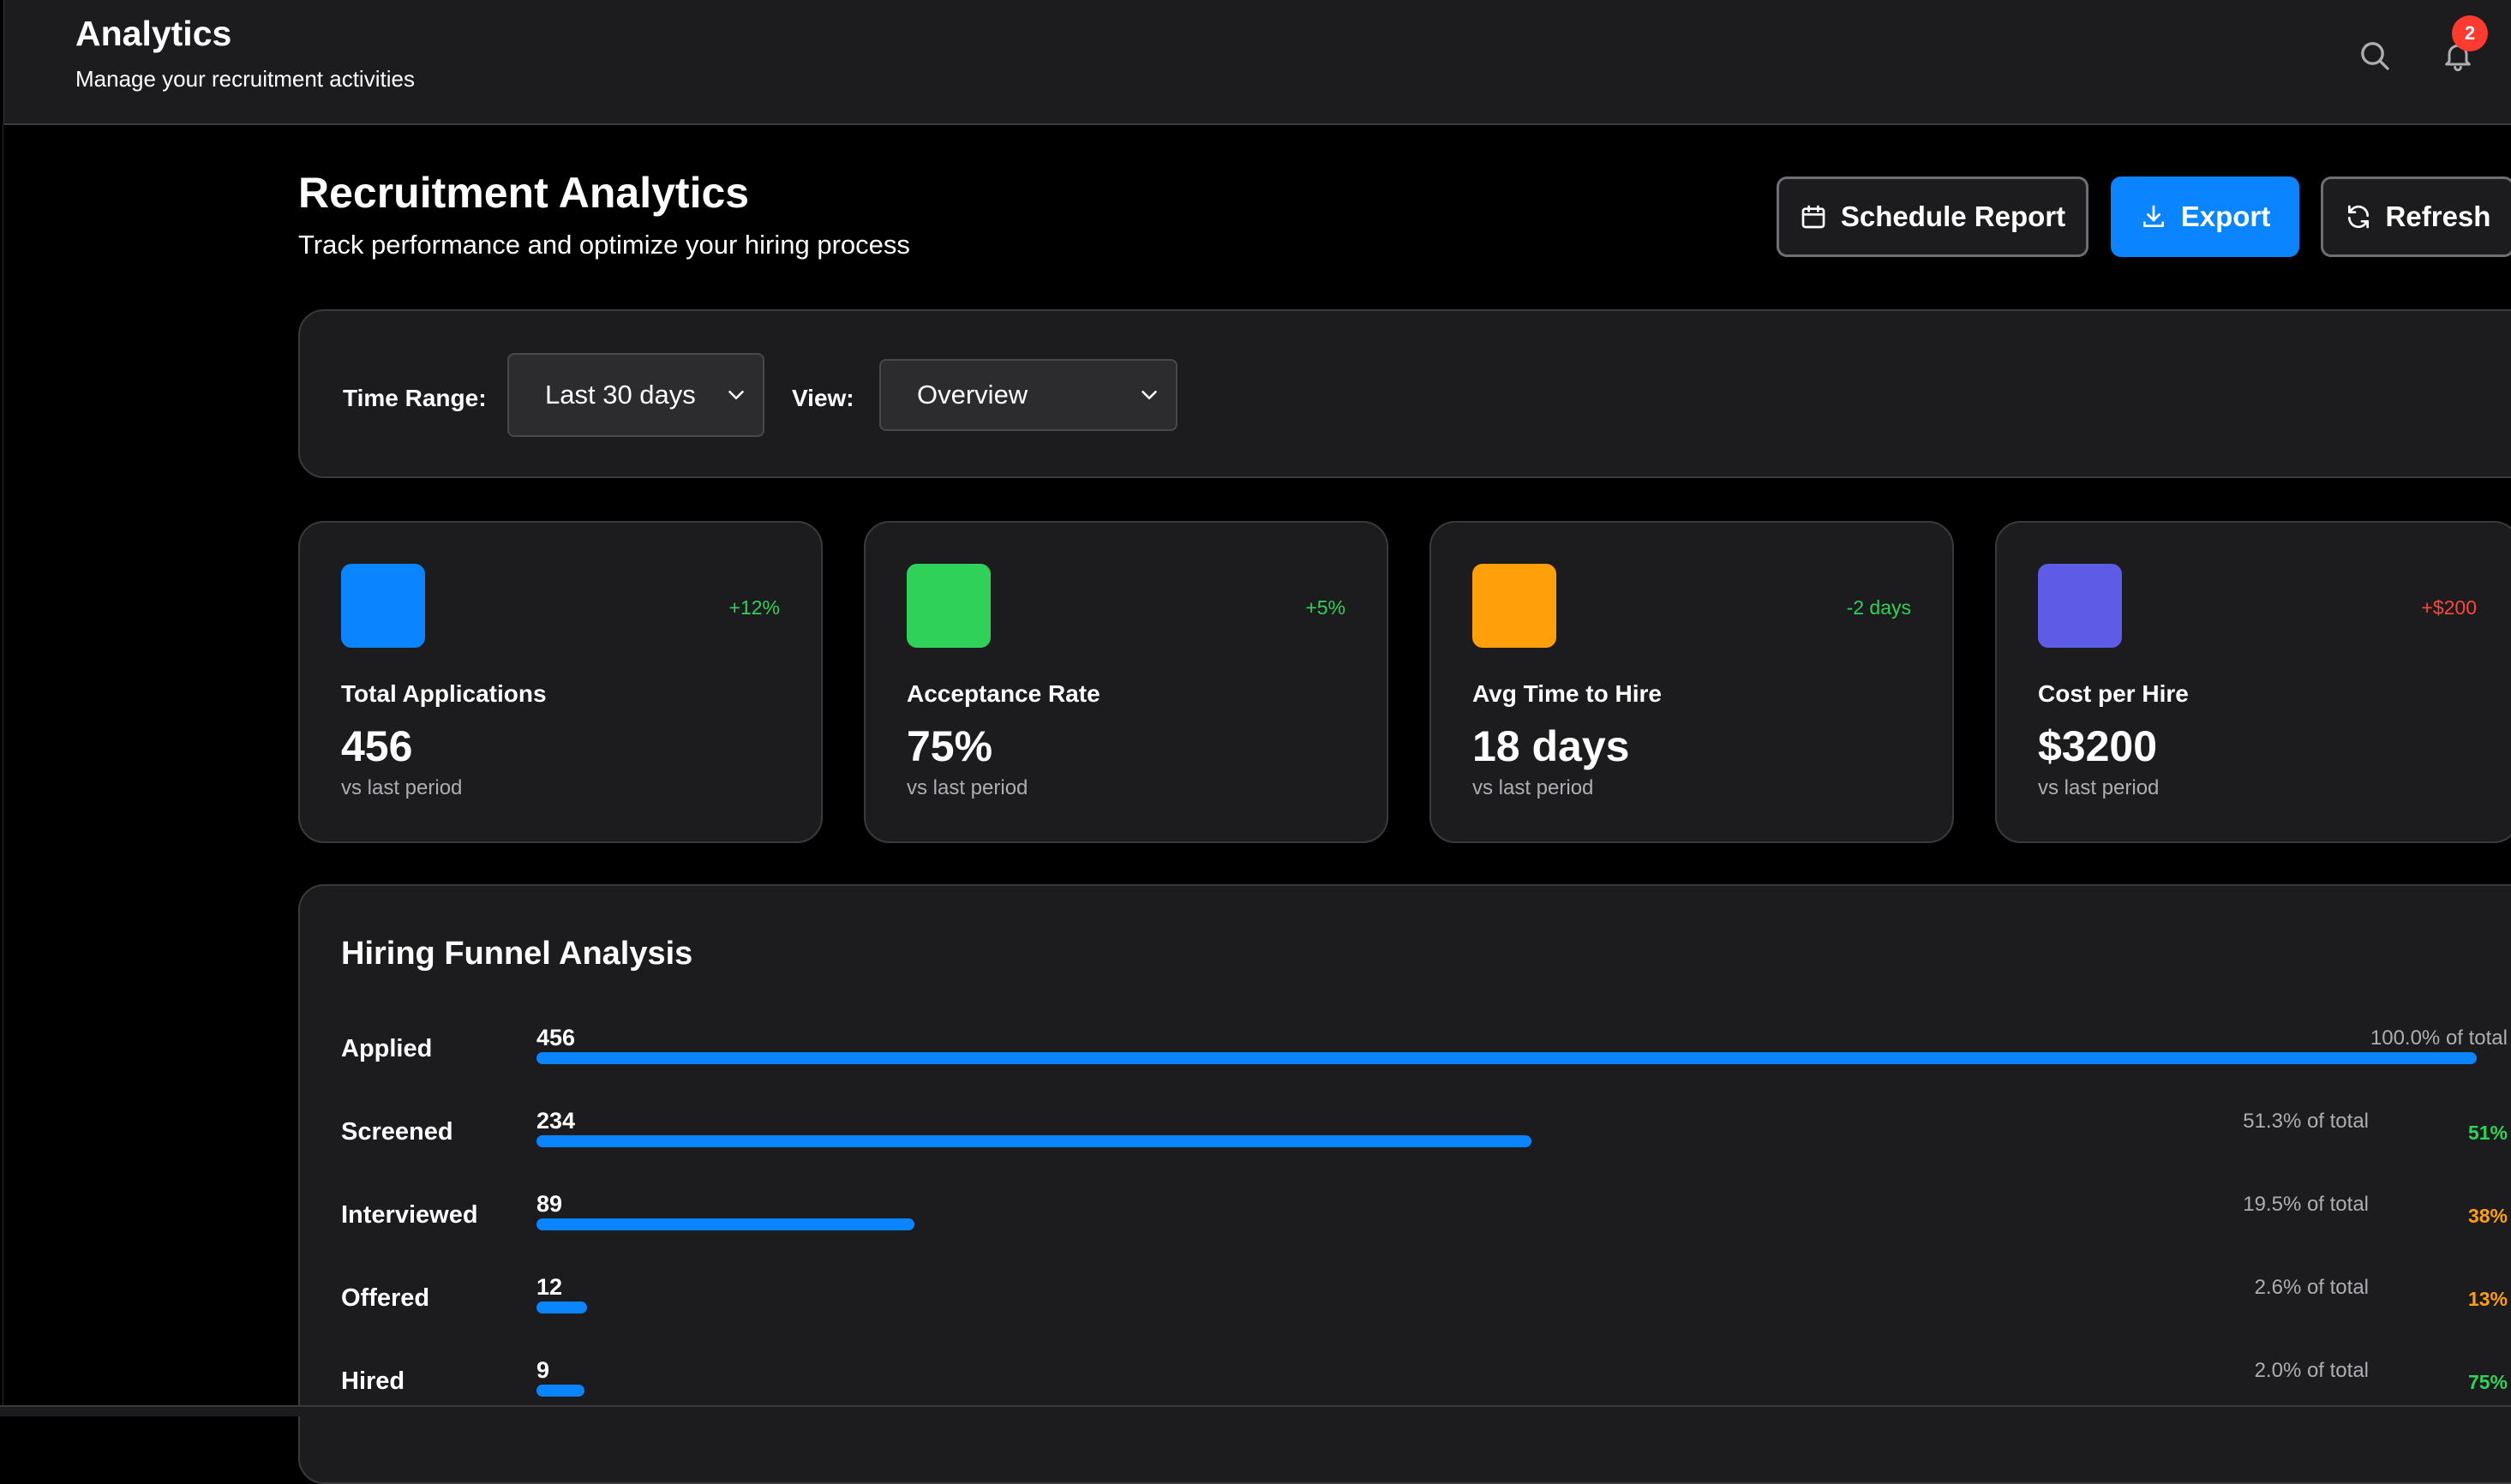 The height and width of the screenshot is (1484, 2511). I want to click on funnel-percent-total: 2.0% of total, so click(2311, 1371).